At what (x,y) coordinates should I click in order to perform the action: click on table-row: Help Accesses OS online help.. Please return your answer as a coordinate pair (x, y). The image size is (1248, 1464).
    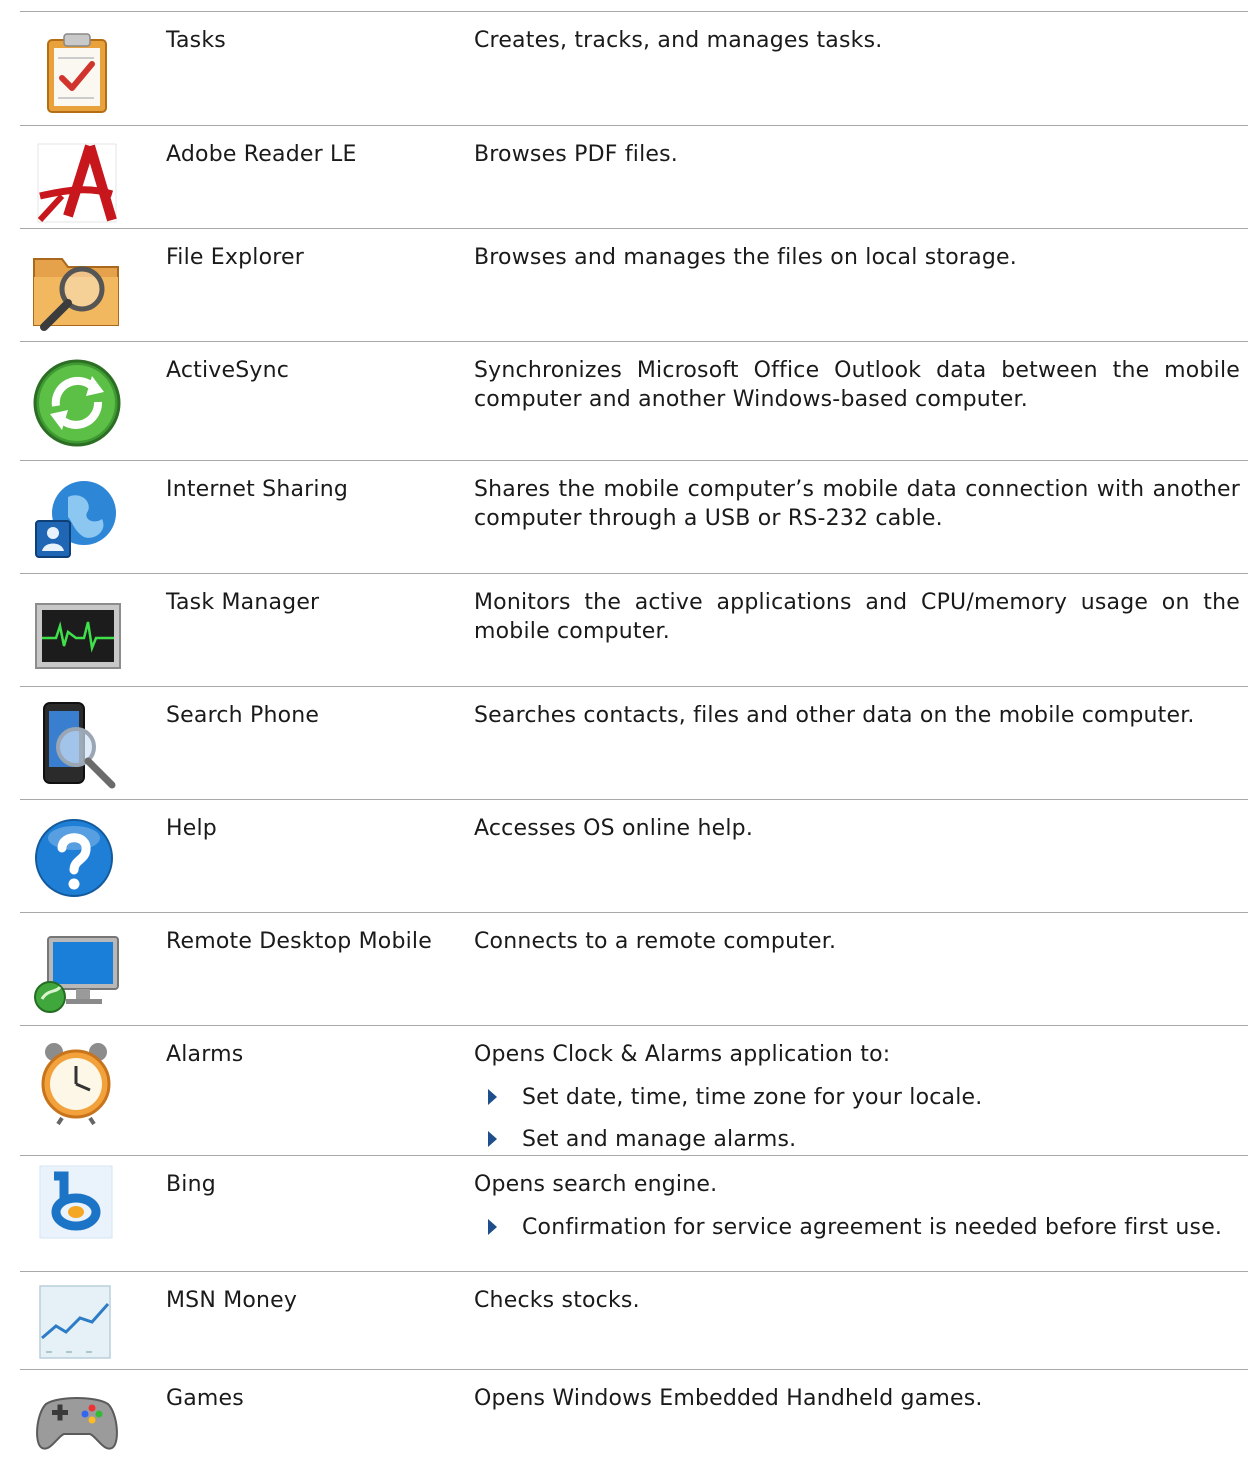
    Looking at the image, I should click on (634, 855).